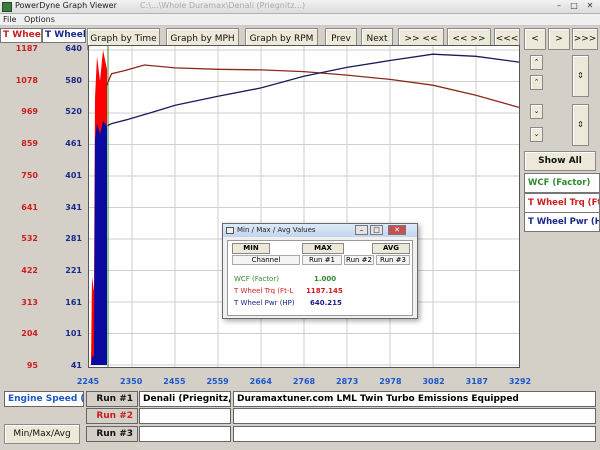 The width and height of the screenshot is (600, 450). I want to click on dialog-window-icon, so click(230, 230).